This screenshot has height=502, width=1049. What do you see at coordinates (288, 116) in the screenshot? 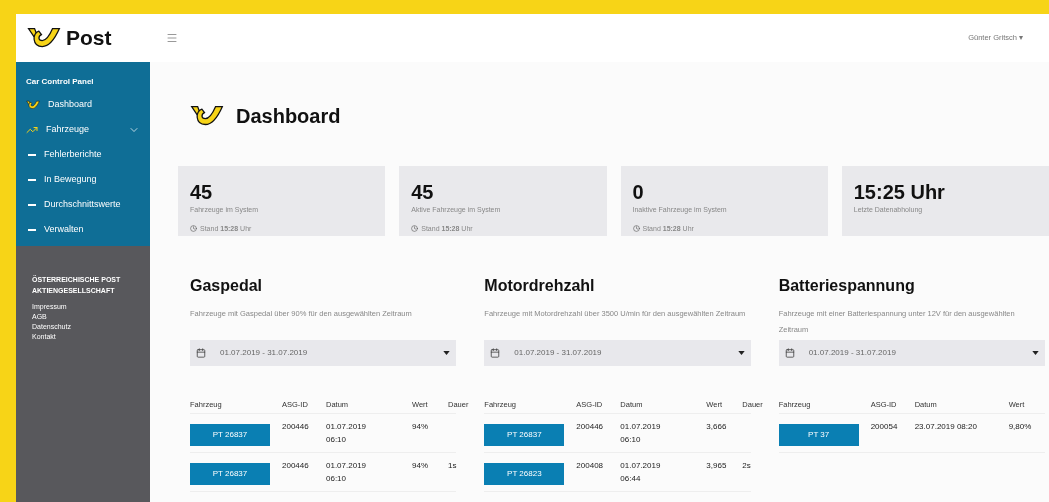
I see `page-title: Dashboard` at bounding box center [288, 116].